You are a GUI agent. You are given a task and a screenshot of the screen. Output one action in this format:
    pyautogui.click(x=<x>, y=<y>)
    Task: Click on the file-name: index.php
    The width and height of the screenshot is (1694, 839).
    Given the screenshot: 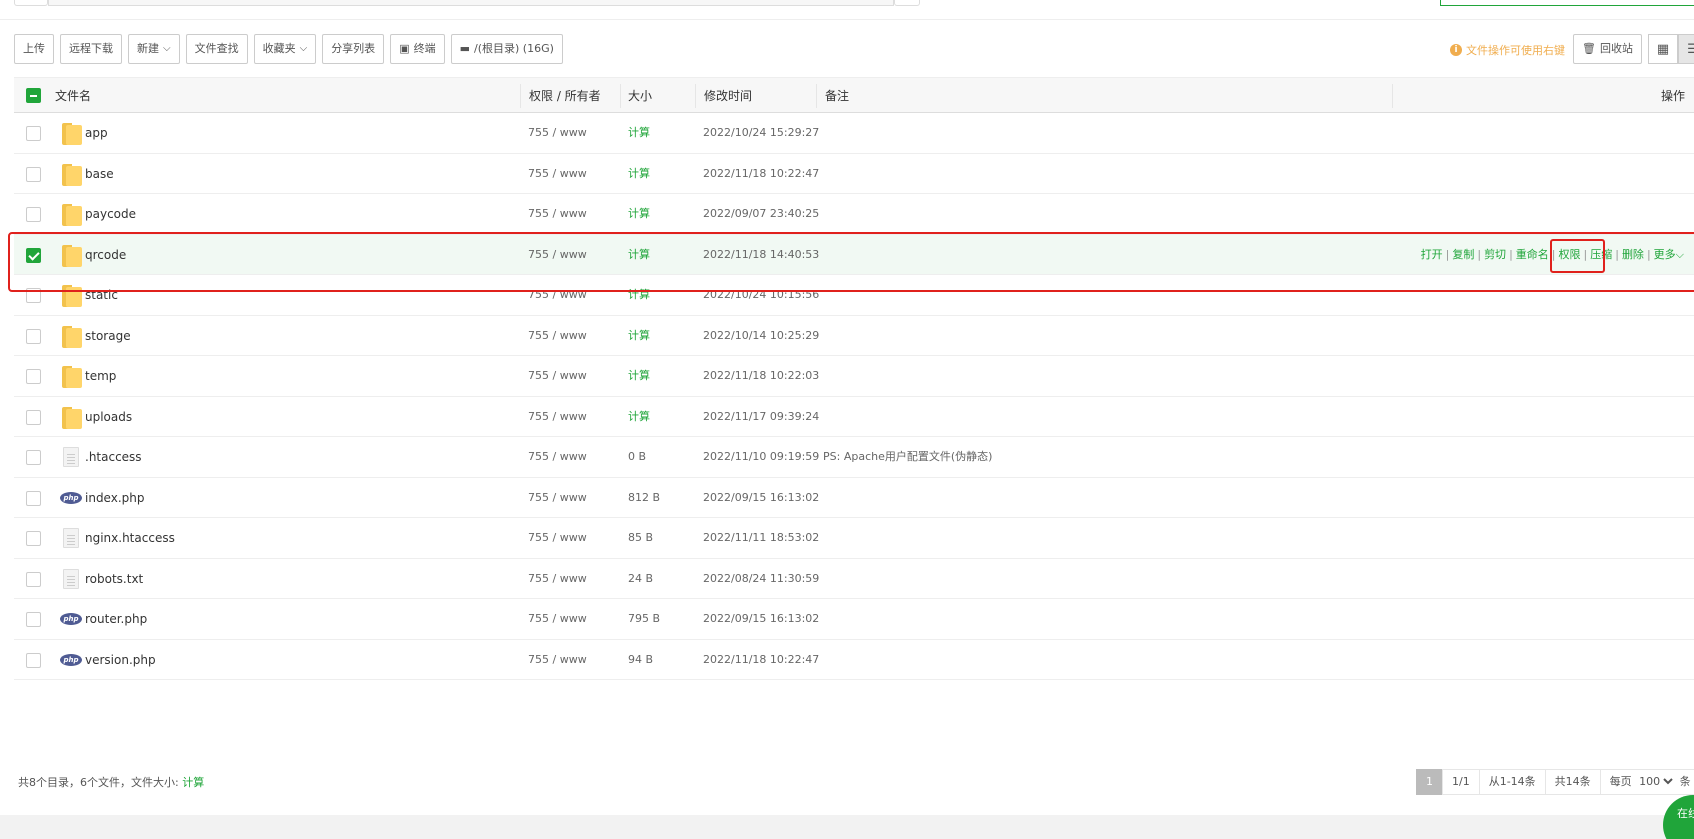 What is the action you would take?
    pyautogui.click(x=114, y=498)
    